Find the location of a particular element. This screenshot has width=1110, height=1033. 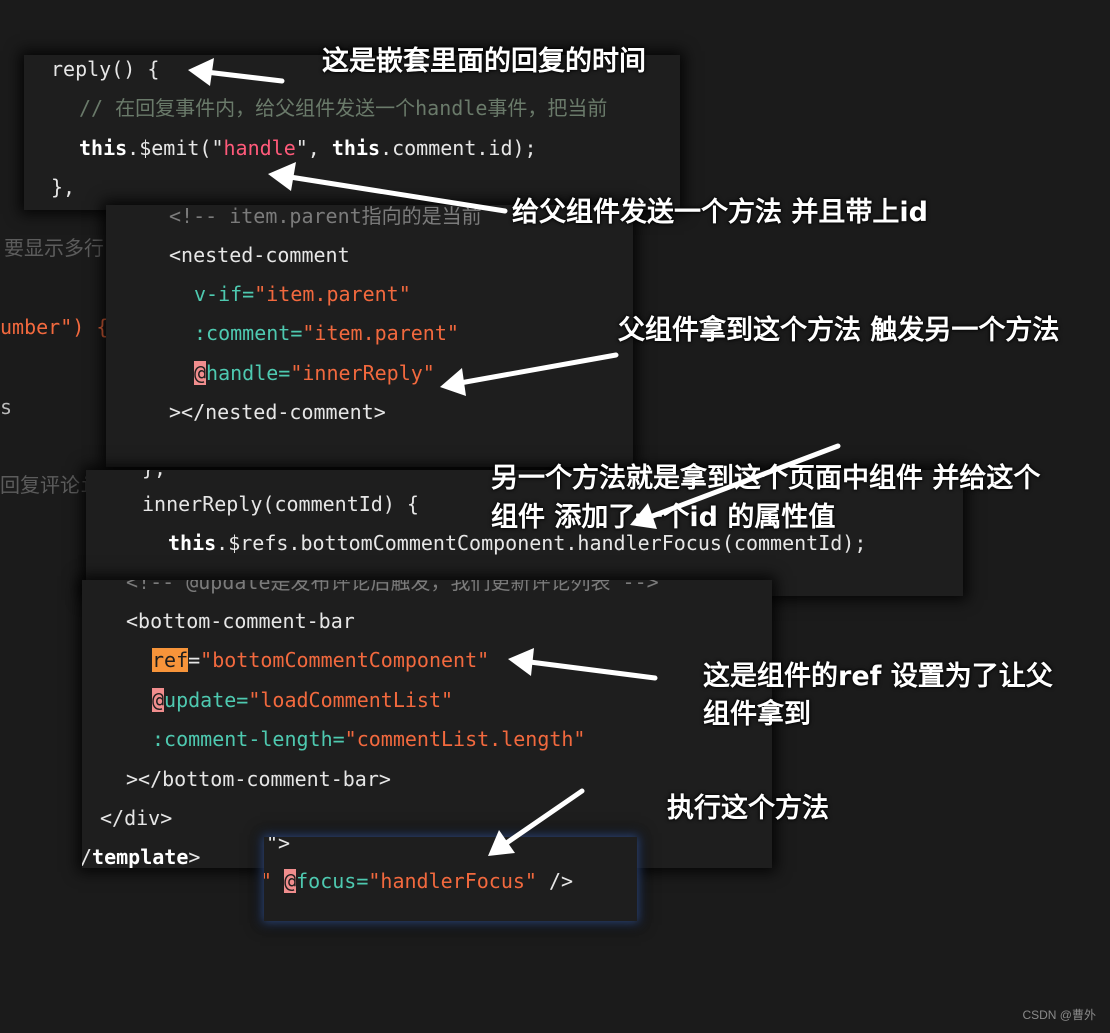

watermark: CSDN @曹外 is located at coordinates (1059, 1015).